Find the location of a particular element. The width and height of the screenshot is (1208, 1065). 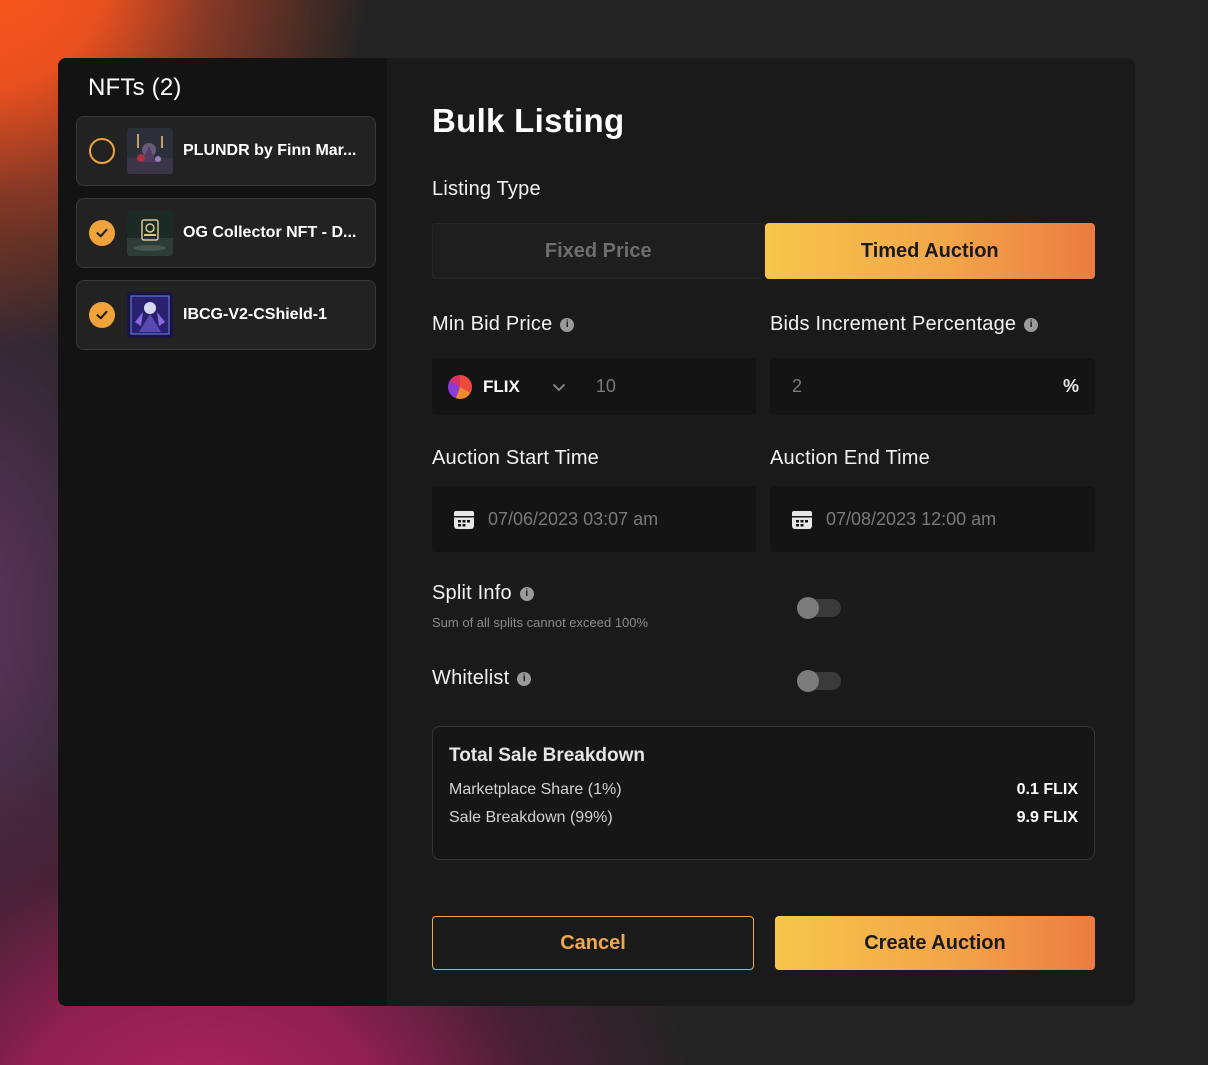

listing-type-tabs: Fixed Price Timed Auction is located at coordinates (763, 251).